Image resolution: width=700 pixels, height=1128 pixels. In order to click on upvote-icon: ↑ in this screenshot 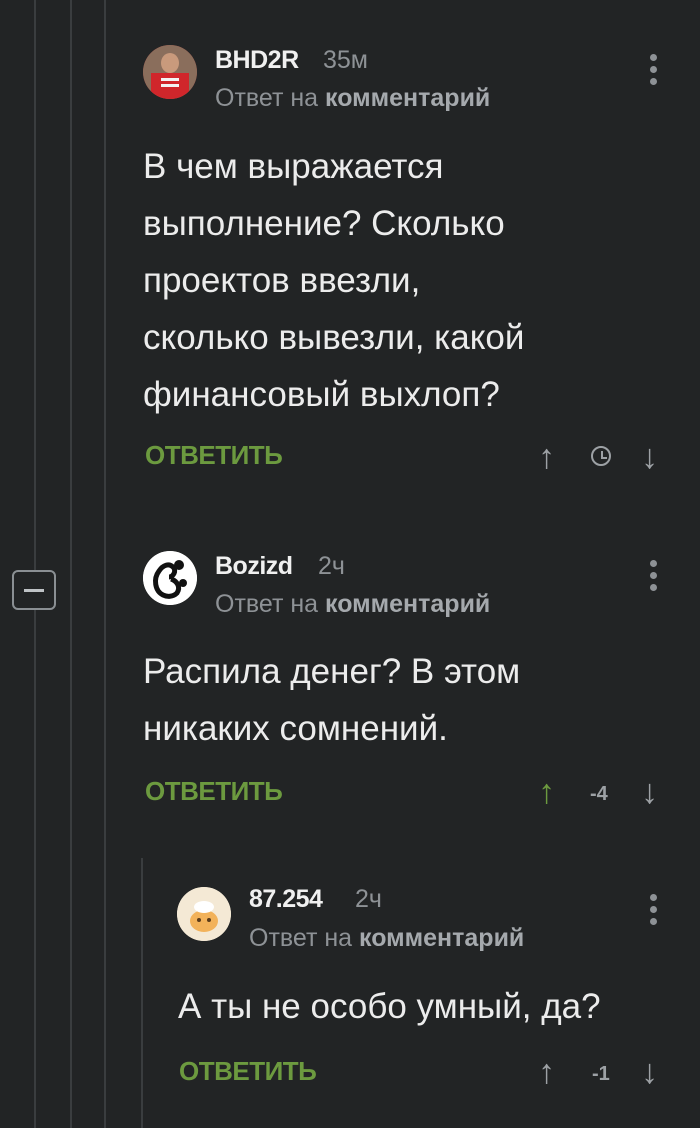, I will do `click(546, 1072)`.